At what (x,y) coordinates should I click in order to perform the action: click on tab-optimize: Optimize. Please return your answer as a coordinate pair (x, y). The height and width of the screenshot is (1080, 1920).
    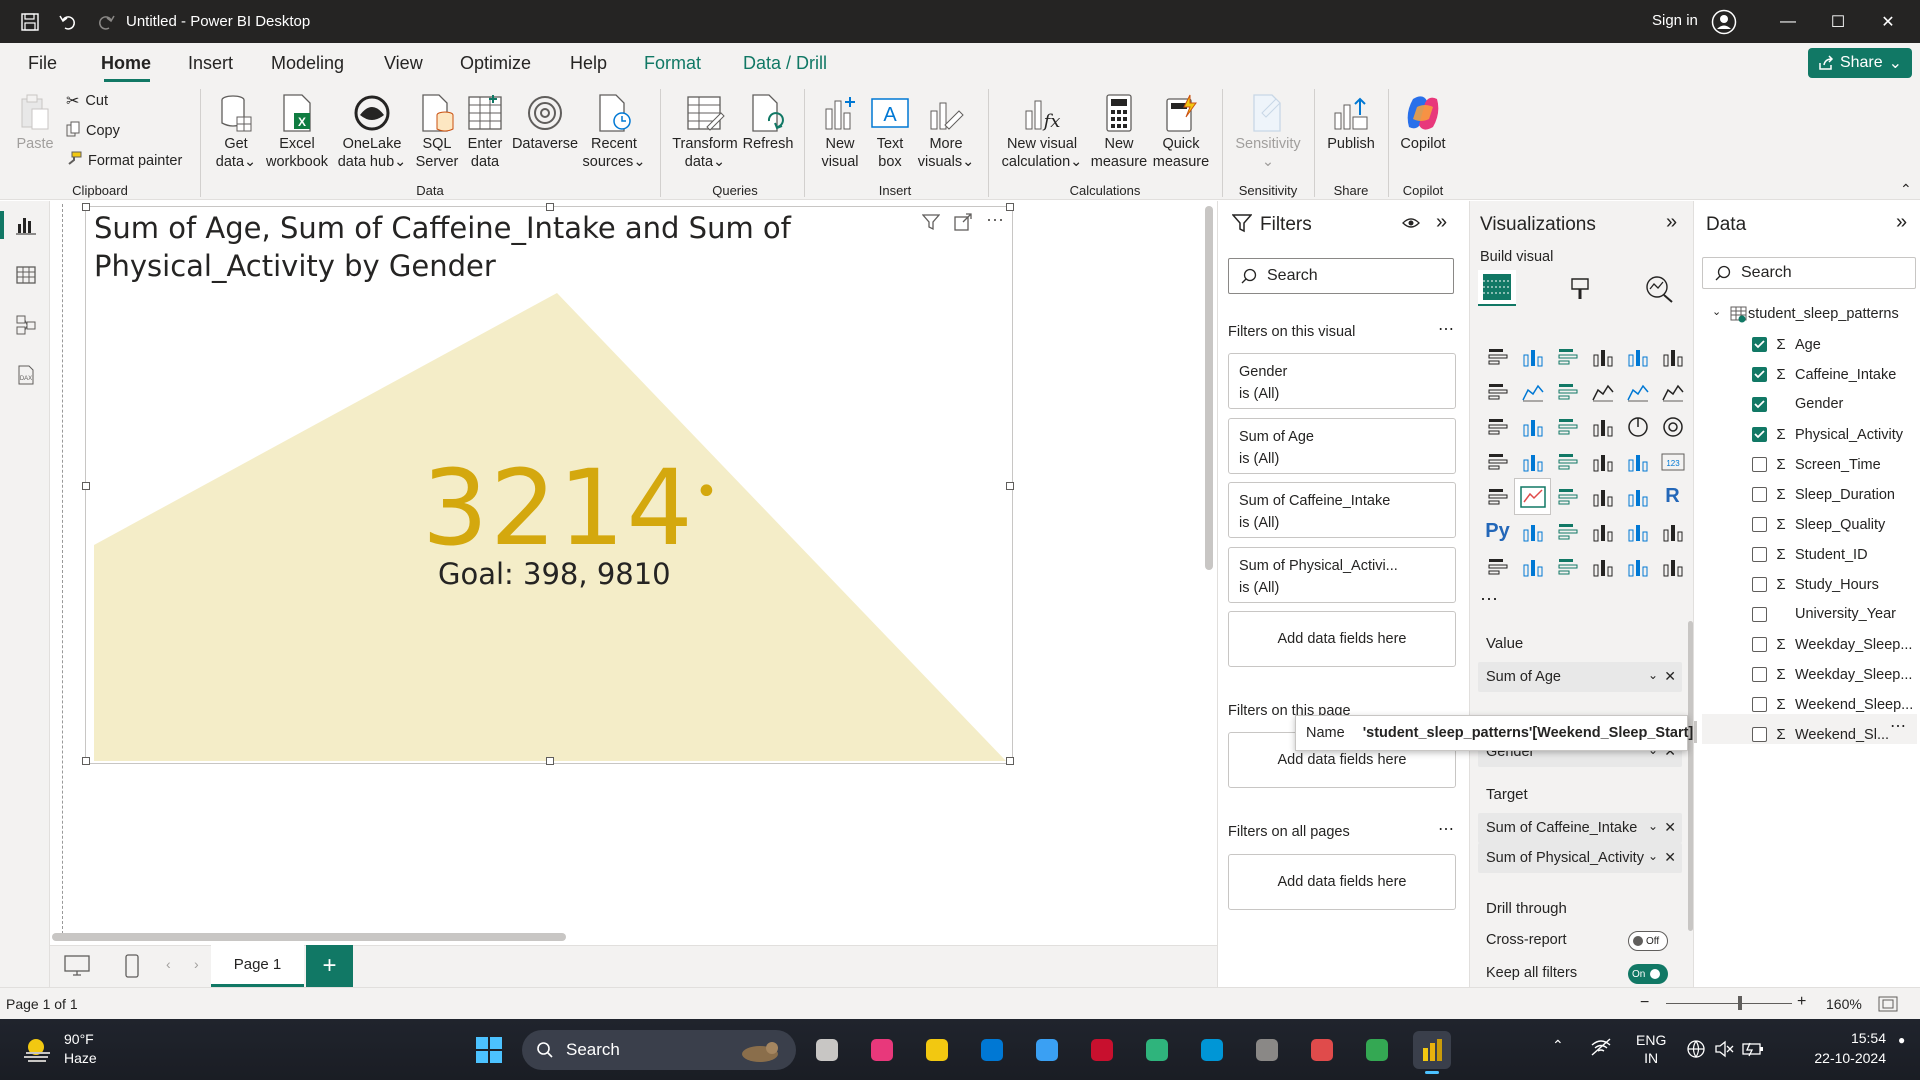
    Looking at the image, I should click on (495, 63).